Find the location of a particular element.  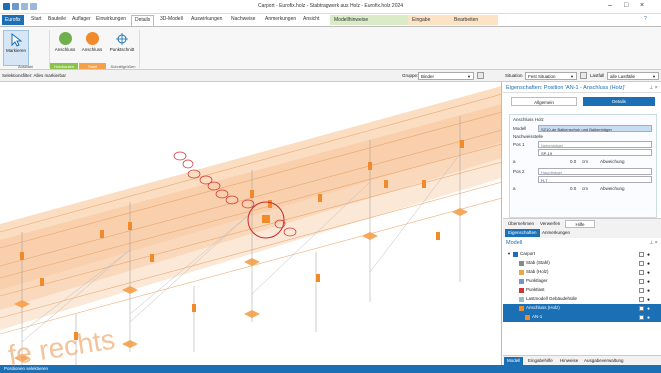

situation-select: Fest Situation ▼ is located at coordinates (551, 76).